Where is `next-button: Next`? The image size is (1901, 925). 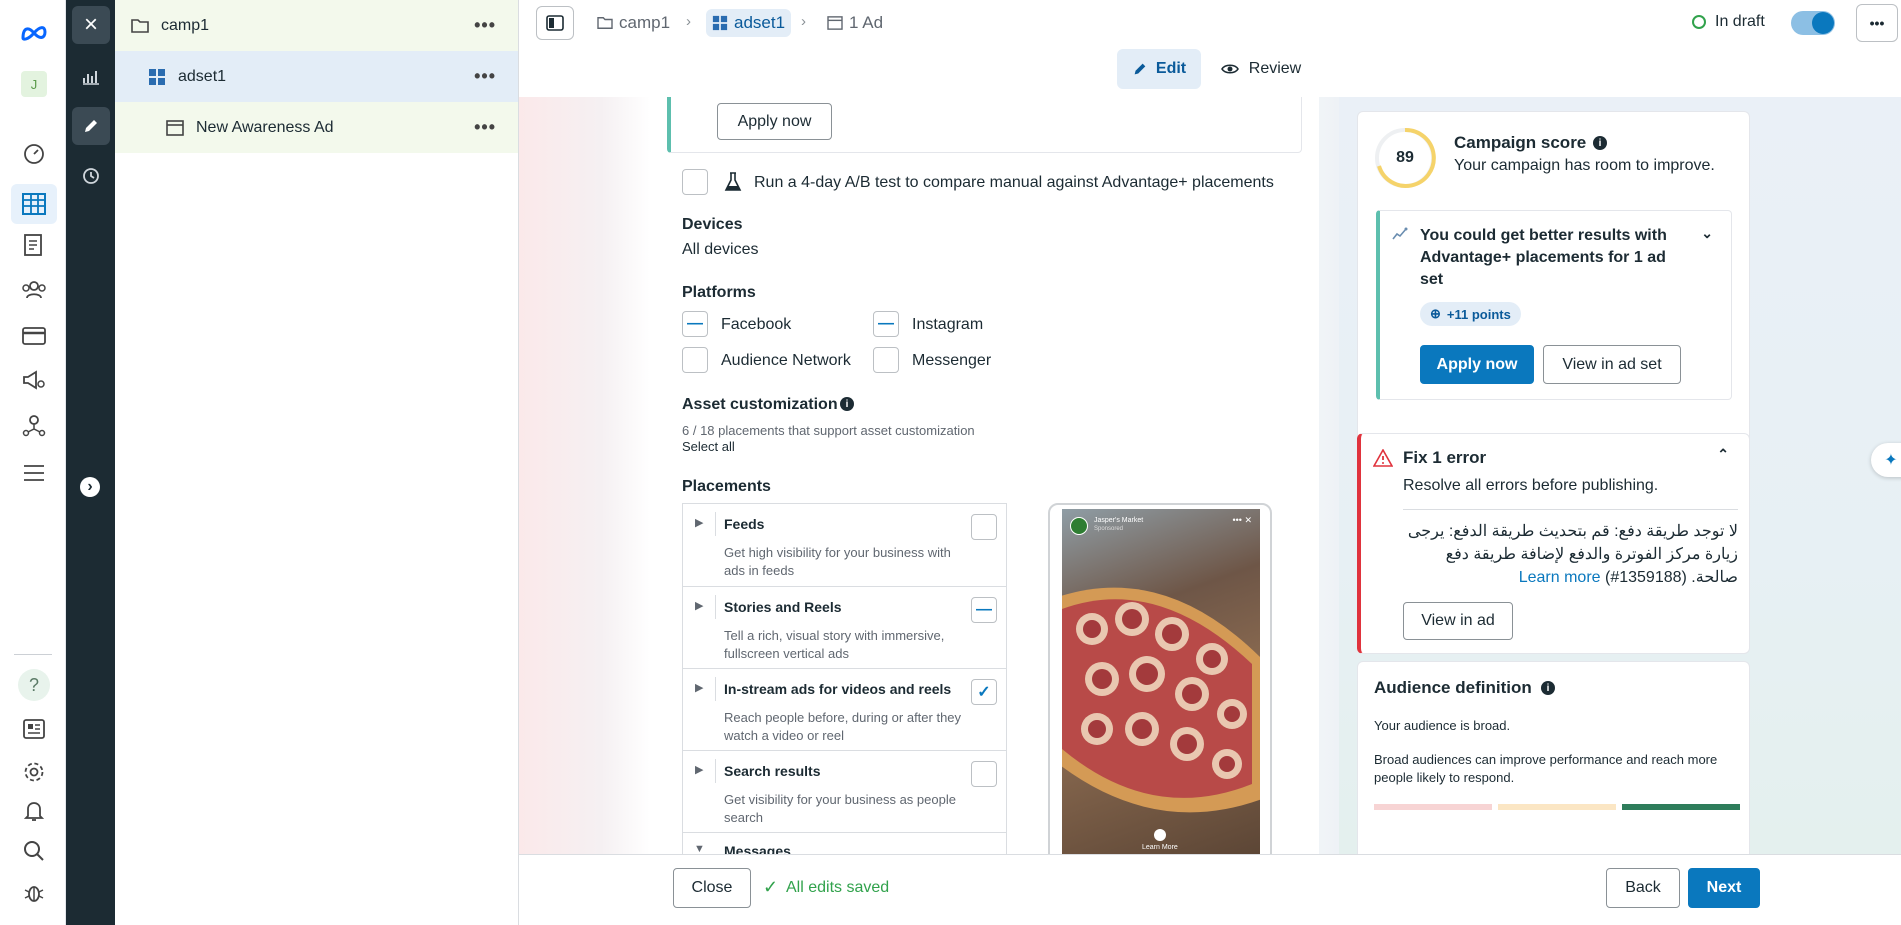 next-button: Next is located at coordinates (1724, 888).